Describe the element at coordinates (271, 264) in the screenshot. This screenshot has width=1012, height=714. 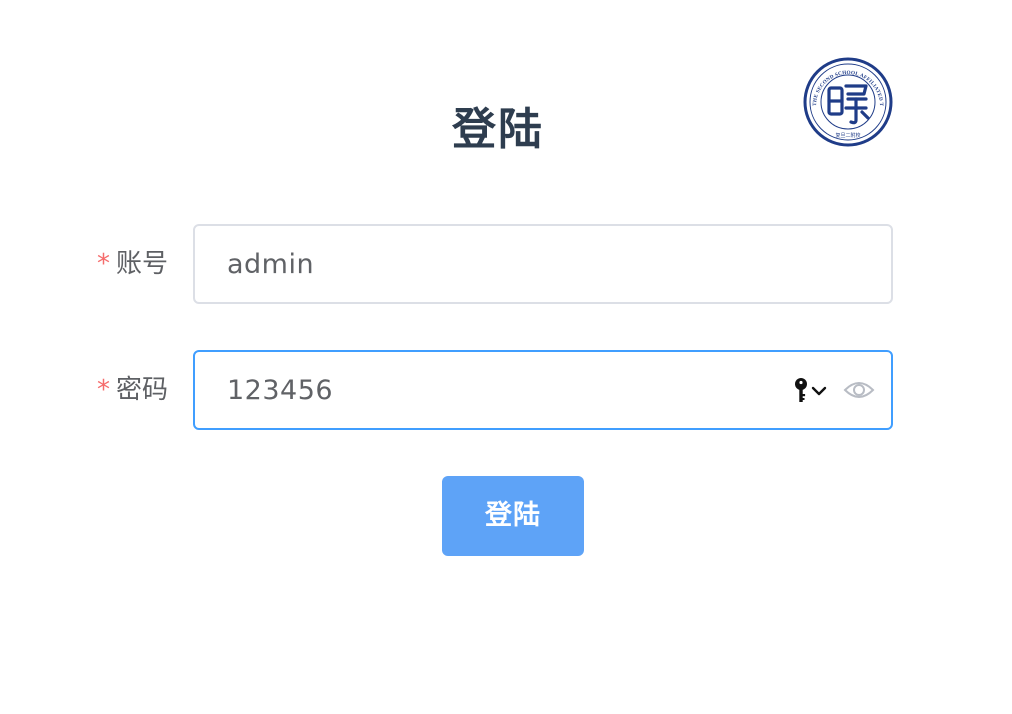
I see `account-input-value: admin` at that location.